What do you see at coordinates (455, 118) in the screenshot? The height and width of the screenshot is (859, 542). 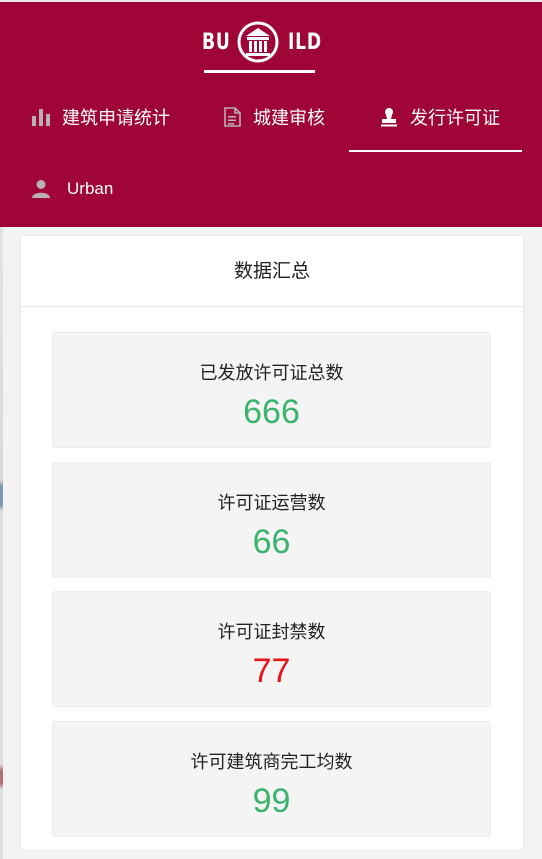 I see `nav-label: 发行许可证` at bounding box center [455, 118].